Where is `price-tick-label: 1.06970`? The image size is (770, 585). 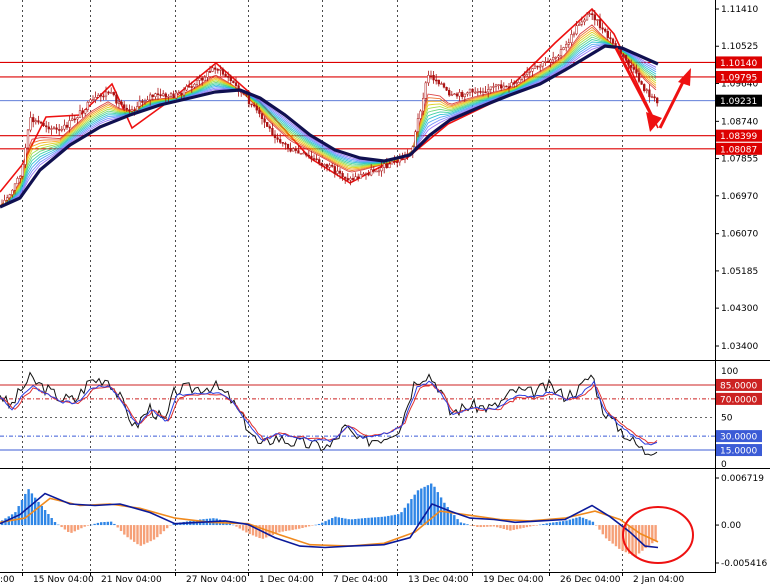 price-tick-label: 1.06970 is located at coordinates (739, 197).